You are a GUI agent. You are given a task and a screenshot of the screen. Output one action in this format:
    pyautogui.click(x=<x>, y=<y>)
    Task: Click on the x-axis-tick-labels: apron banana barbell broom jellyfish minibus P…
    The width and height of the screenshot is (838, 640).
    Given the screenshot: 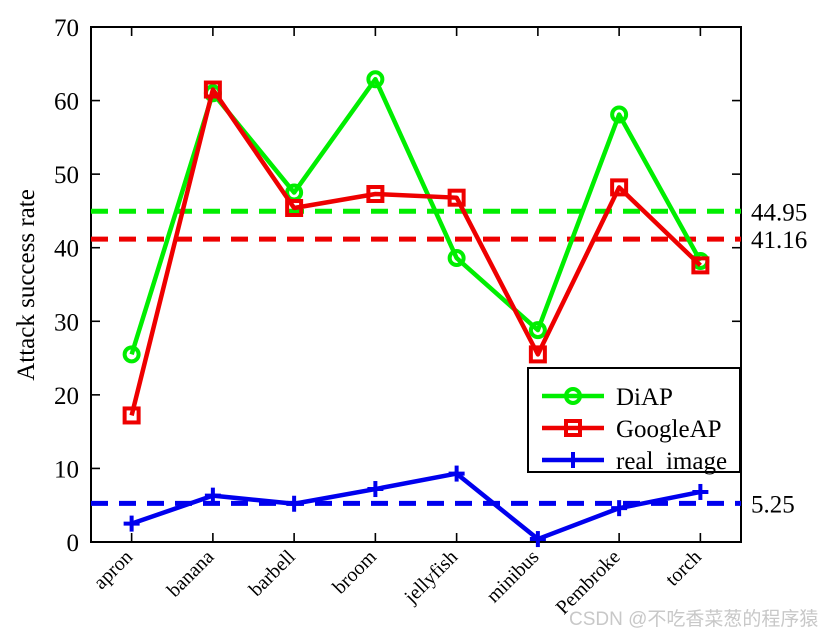 What is the action you would take?
    pyautogui.click(x=397, y=582)
    